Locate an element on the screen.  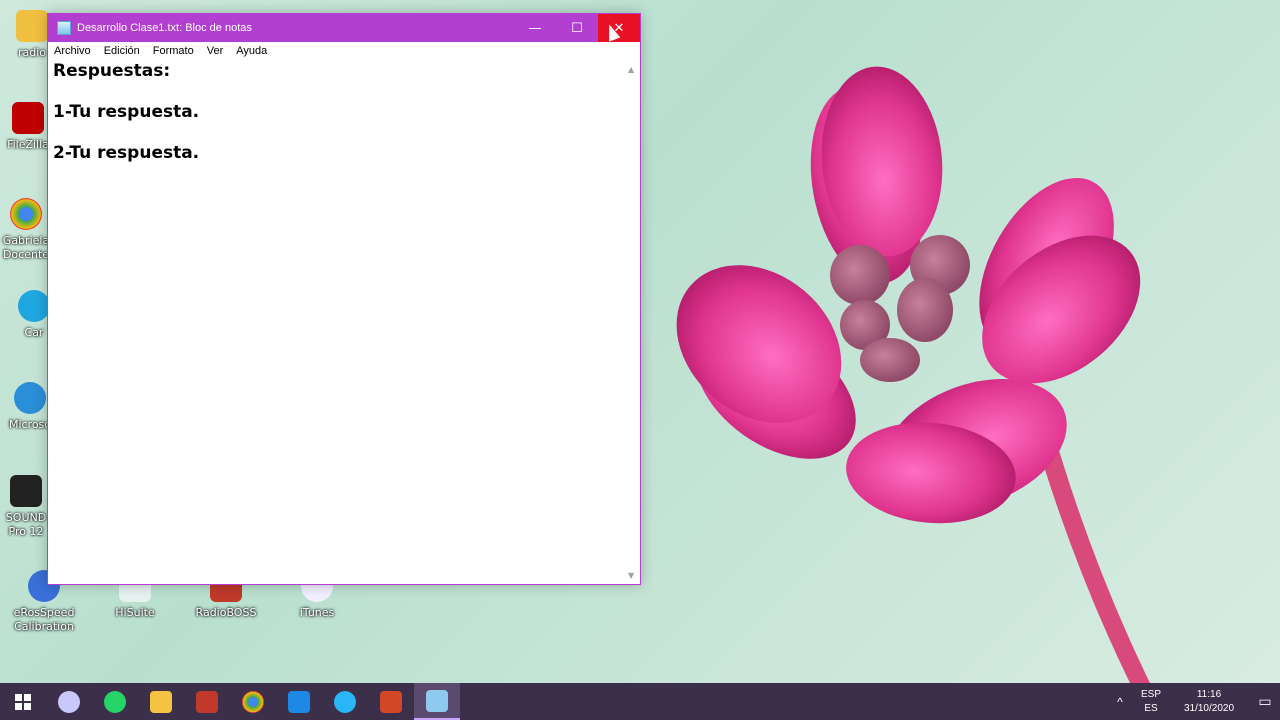
menu-ayuda: Ayuda is located at coordinates (251, 51).